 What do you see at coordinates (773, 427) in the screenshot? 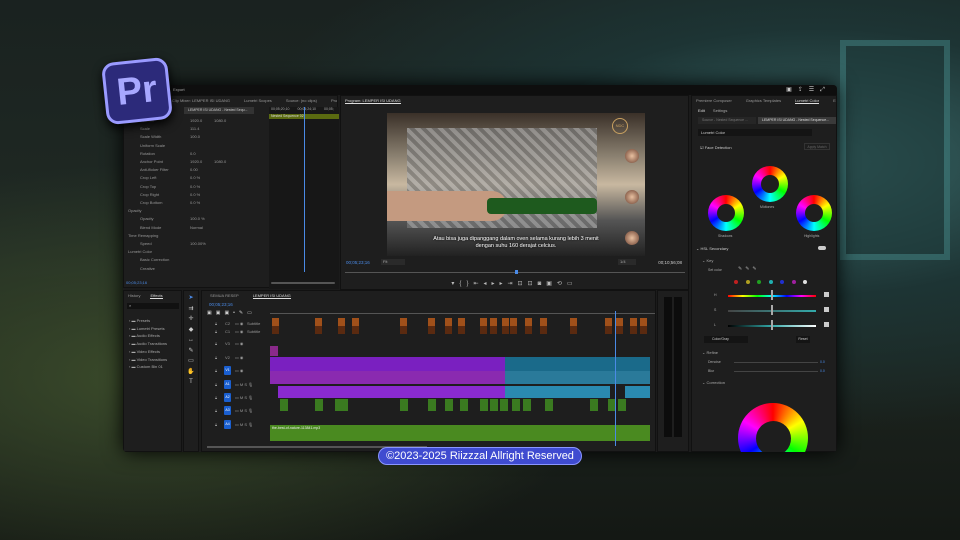
I see `correction-wheel` at bounding box center [773, 427].